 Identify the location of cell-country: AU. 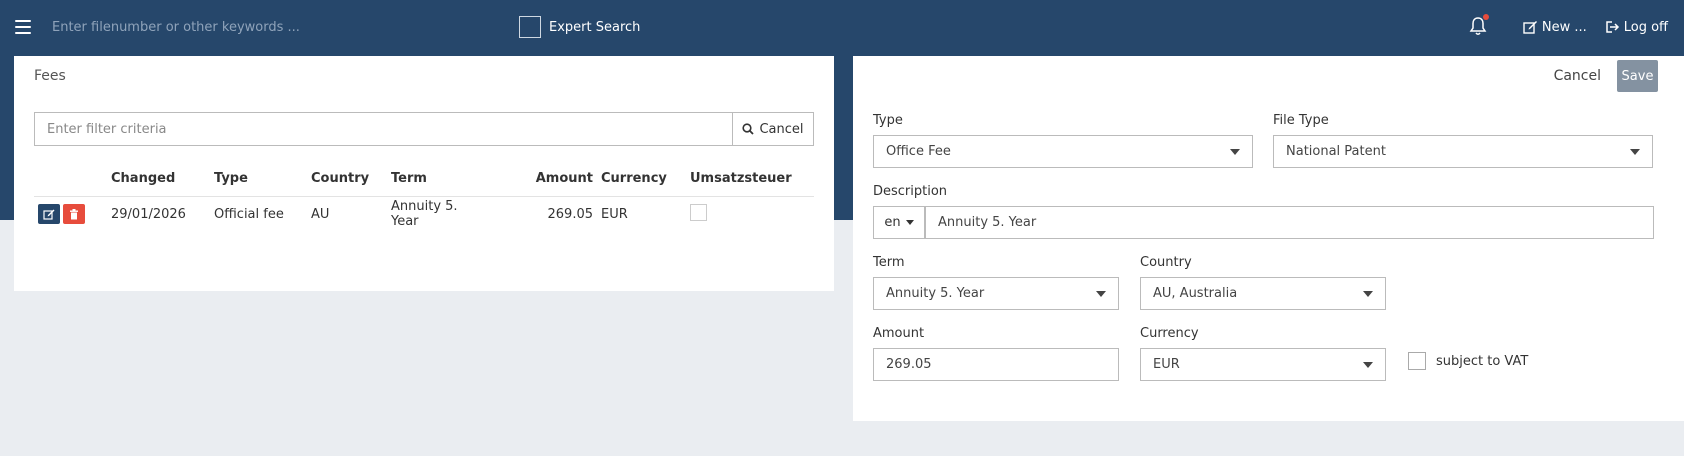
(320, 214).